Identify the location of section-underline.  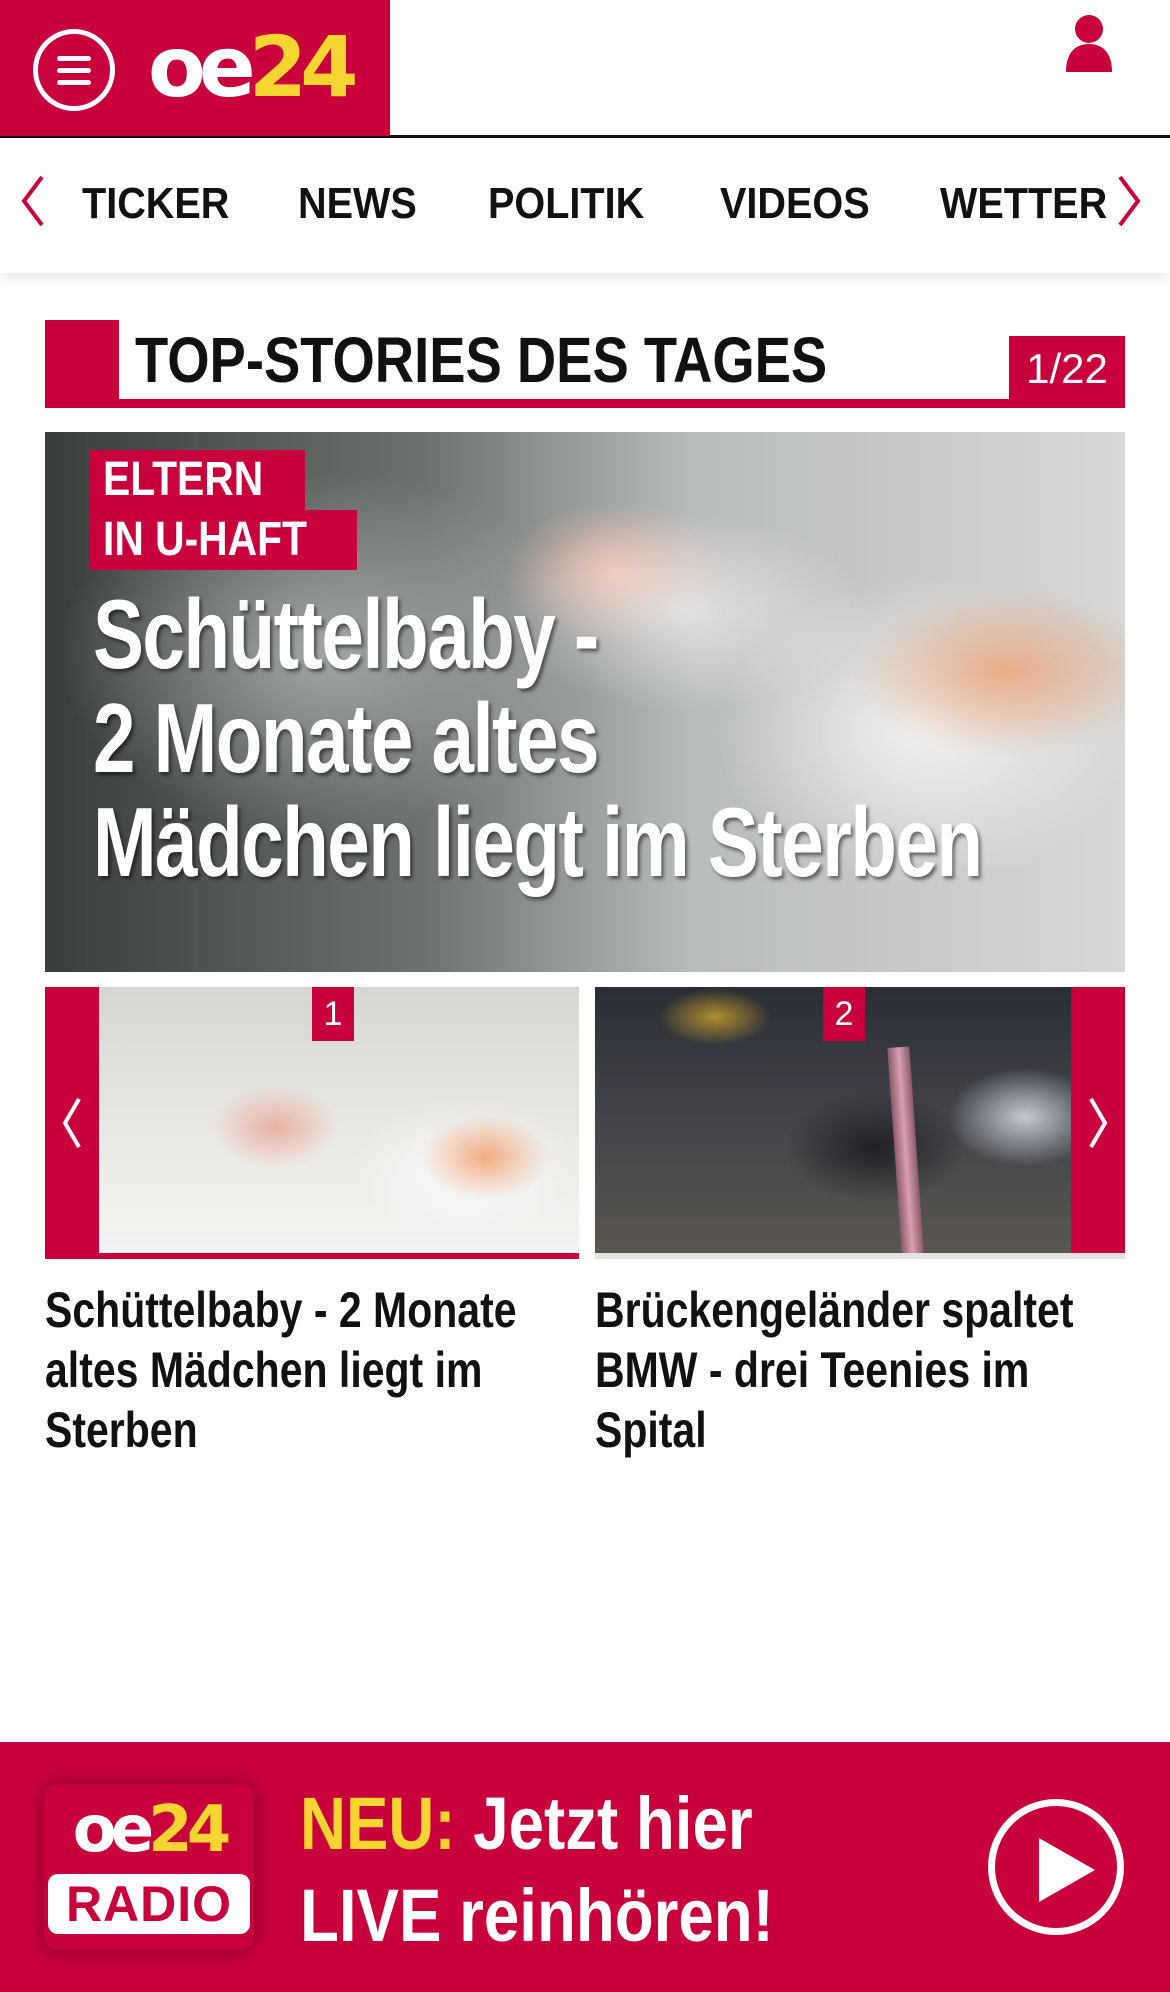
(585, 403).